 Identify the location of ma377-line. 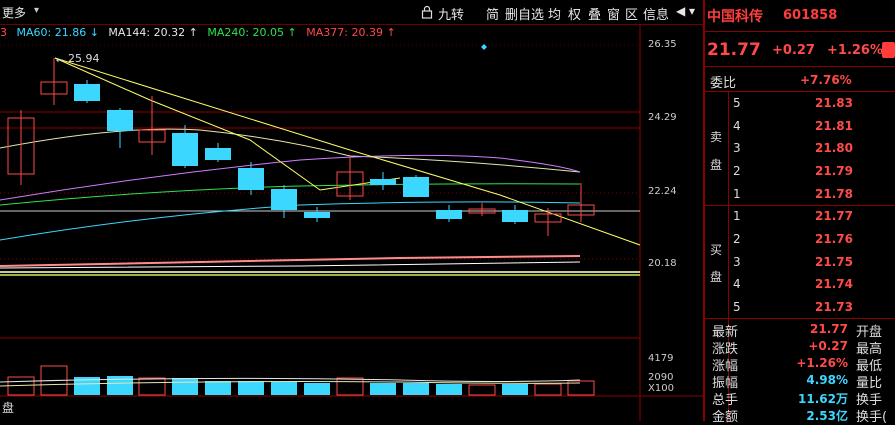
(290, 261).